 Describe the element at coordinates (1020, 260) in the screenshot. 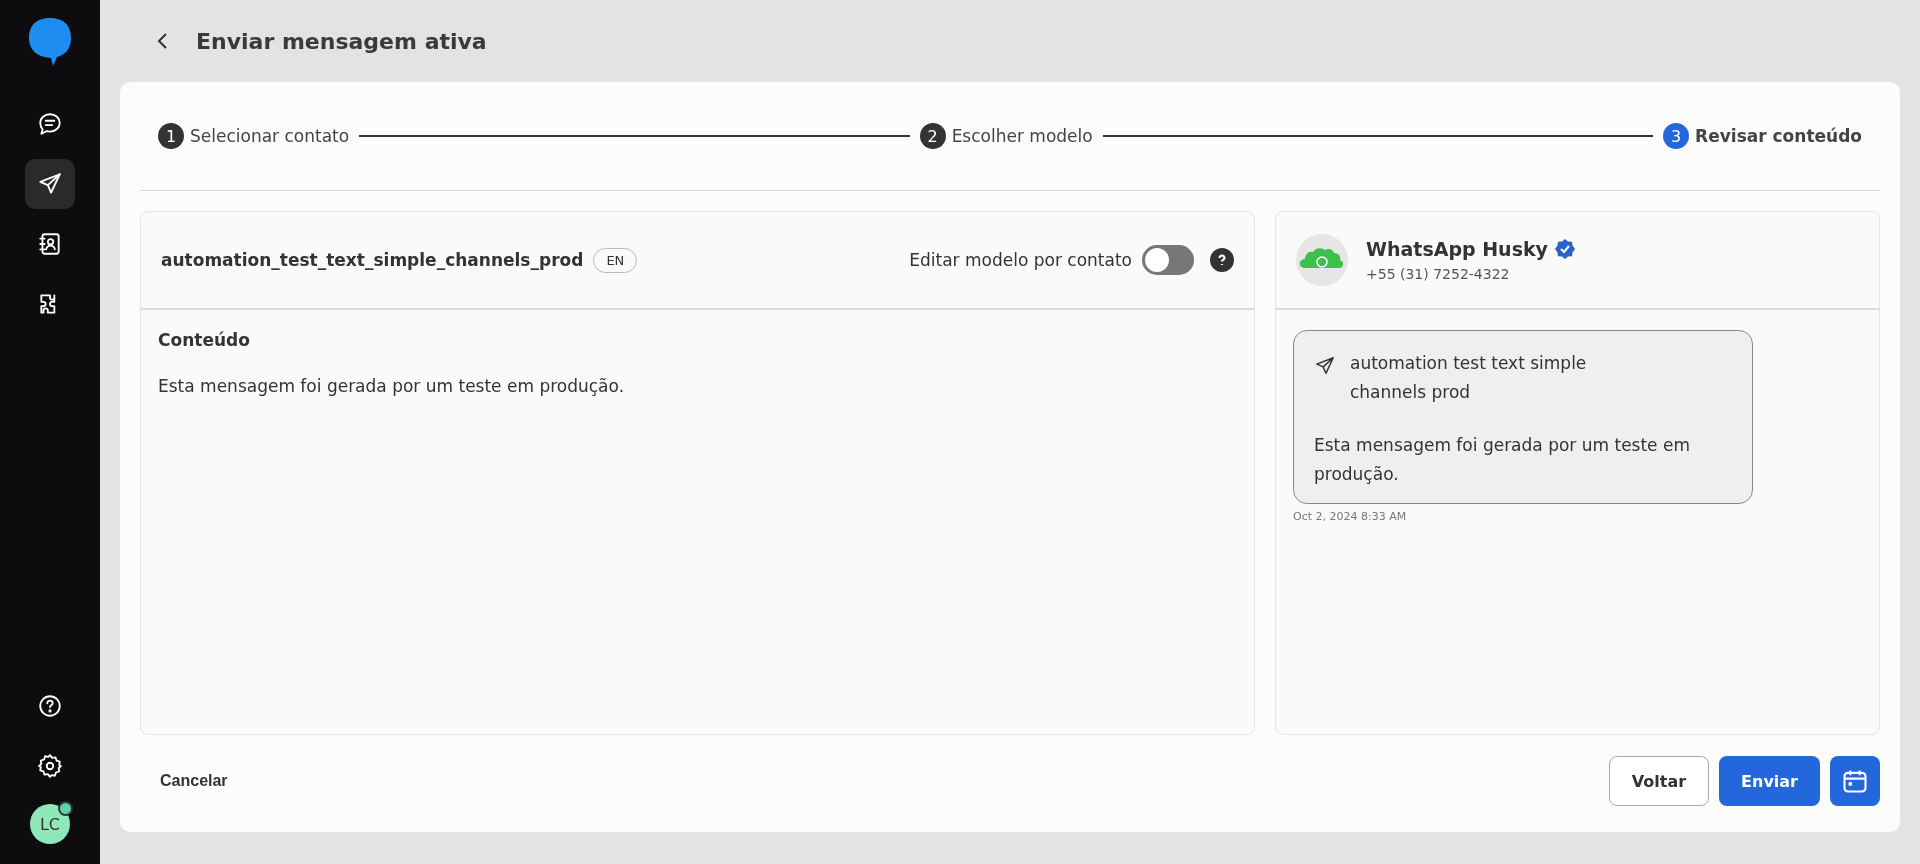

I see `toggle-label: Editar modelo por contato` at that location.